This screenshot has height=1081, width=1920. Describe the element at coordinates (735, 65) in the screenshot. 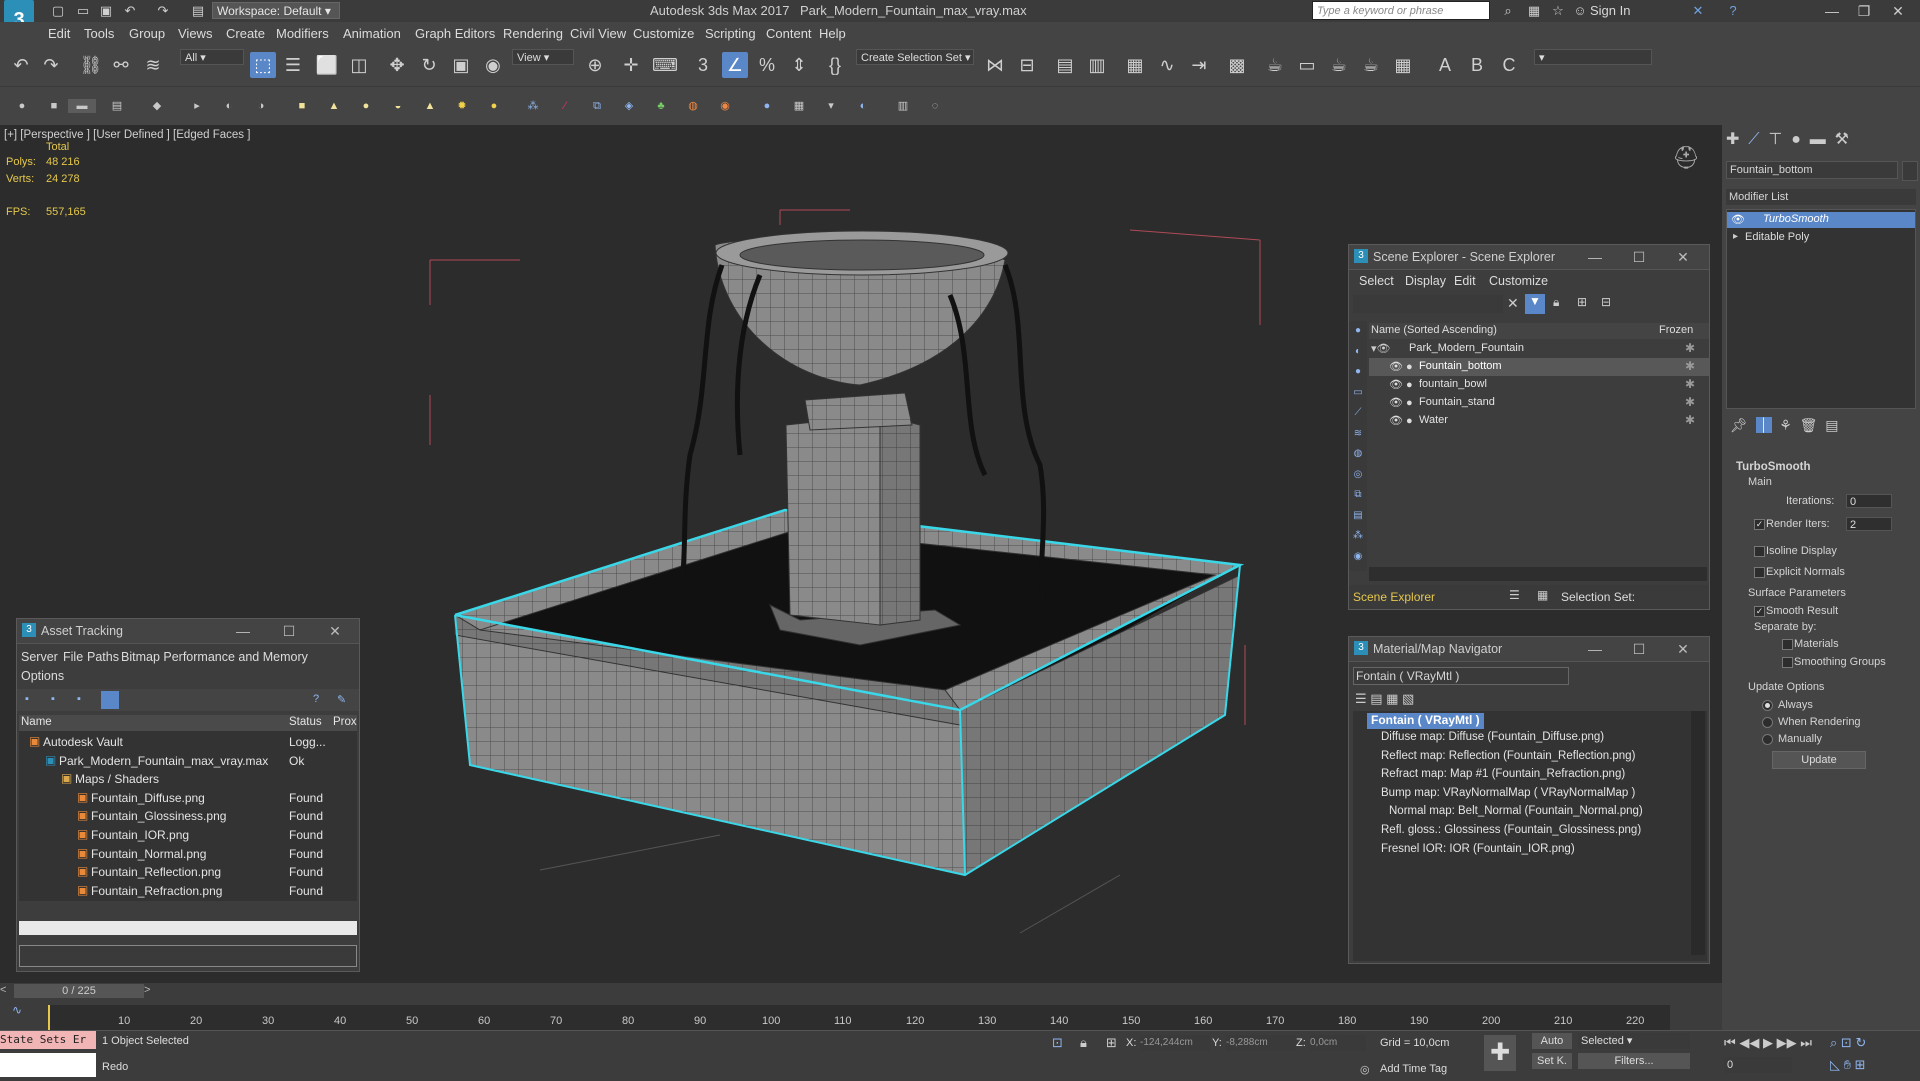

I see `angle-snap-icon: ∠` at that location.